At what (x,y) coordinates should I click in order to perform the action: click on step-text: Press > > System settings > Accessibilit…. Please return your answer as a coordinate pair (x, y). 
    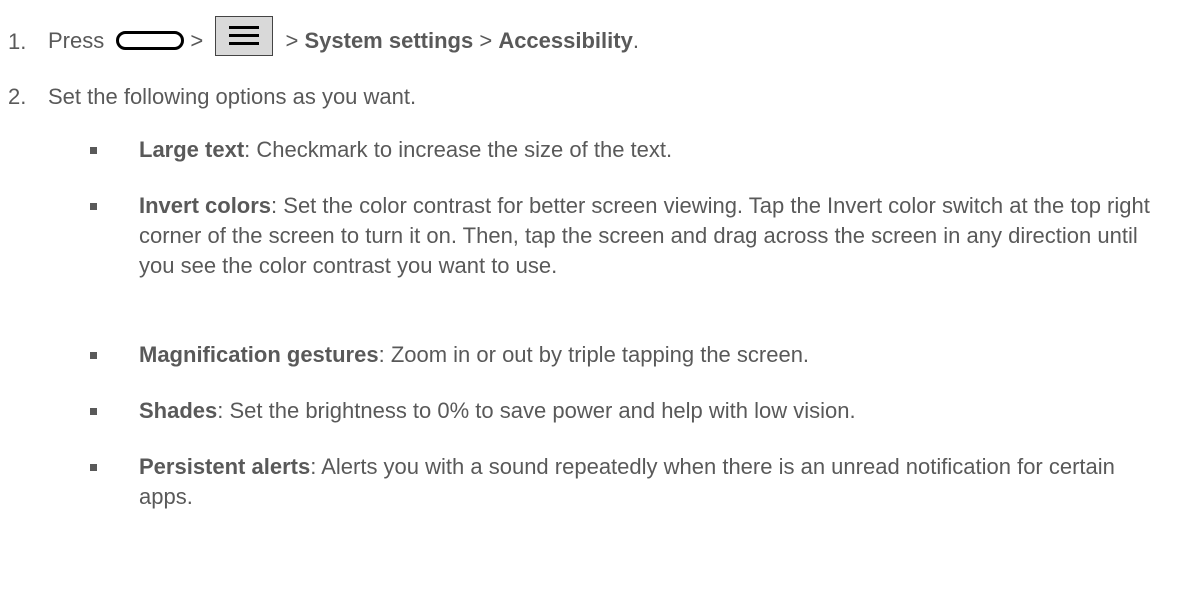
    Looking at the image, I should click on (343, 39).